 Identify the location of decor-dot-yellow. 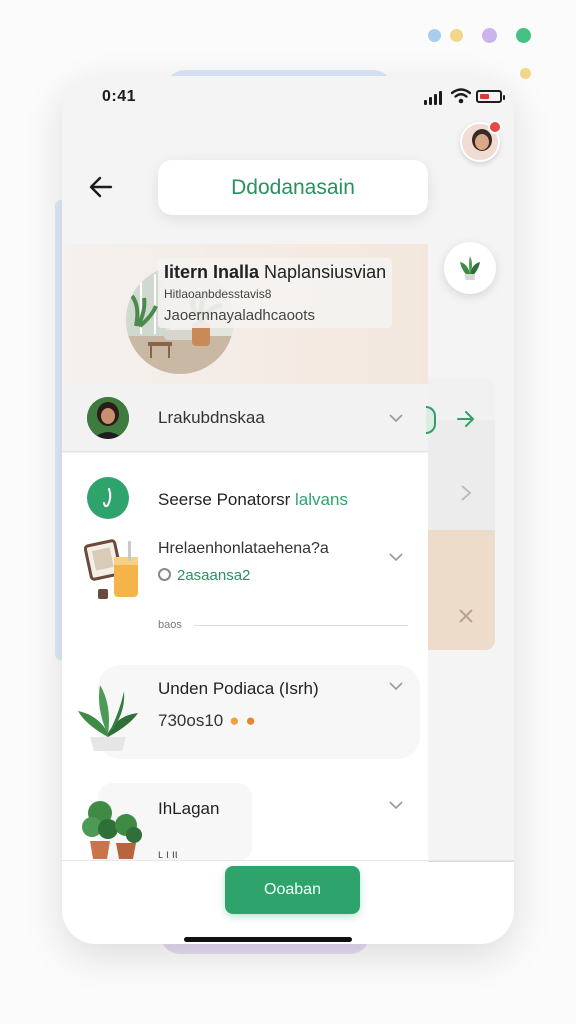
(456, 35).